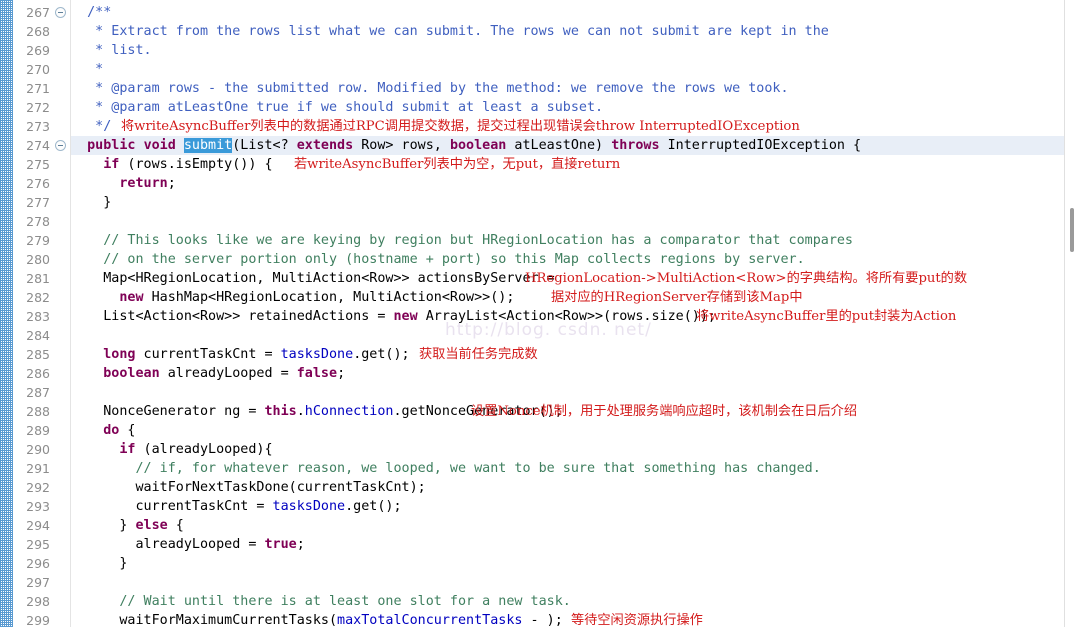  Describe the element at coordinates (38, 449) in the screenshot. I see `line-number: 290` at that location.